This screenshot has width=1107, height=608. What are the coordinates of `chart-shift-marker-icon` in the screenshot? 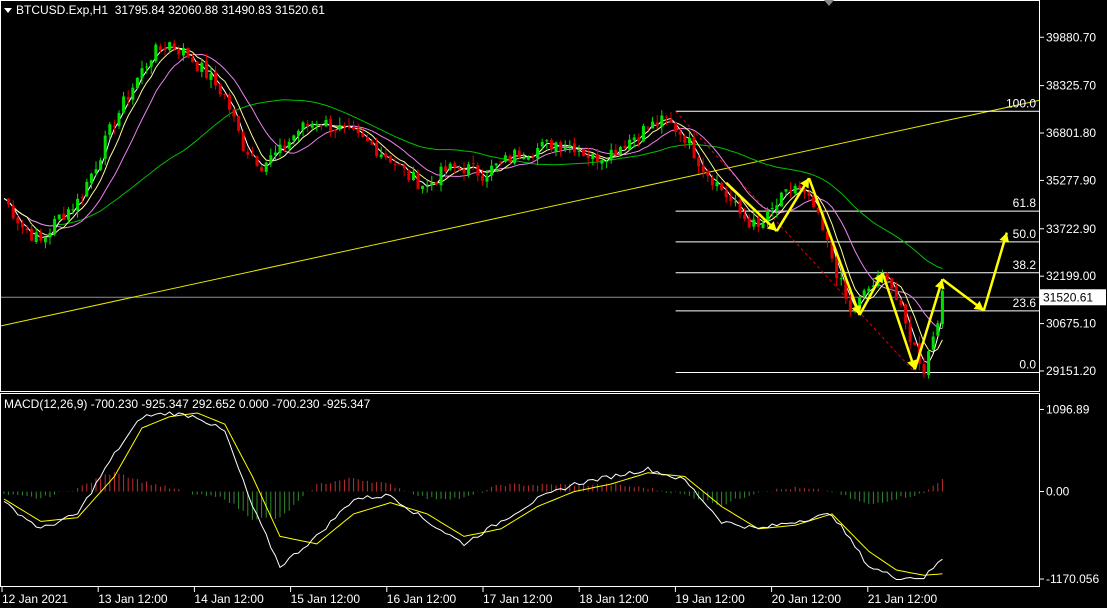 It's located at (829, 3).